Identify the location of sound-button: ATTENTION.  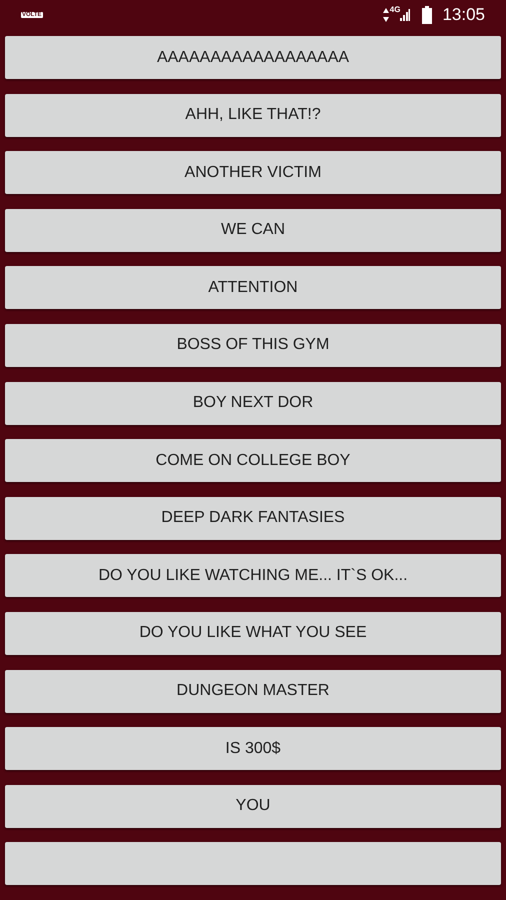
(253, 288).